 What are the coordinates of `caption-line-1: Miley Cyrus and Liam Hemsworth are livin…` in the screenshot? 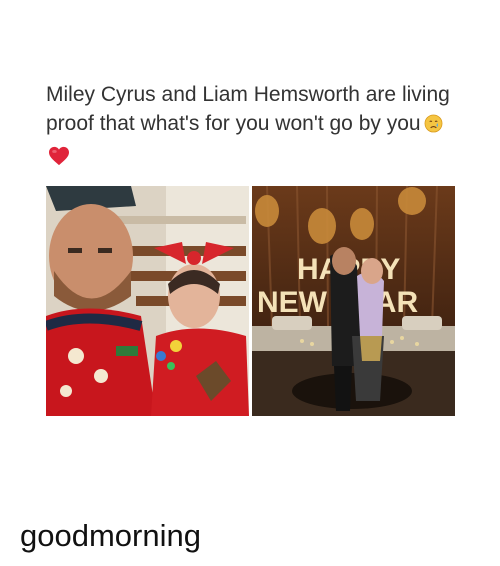 It's located at (248, 94).